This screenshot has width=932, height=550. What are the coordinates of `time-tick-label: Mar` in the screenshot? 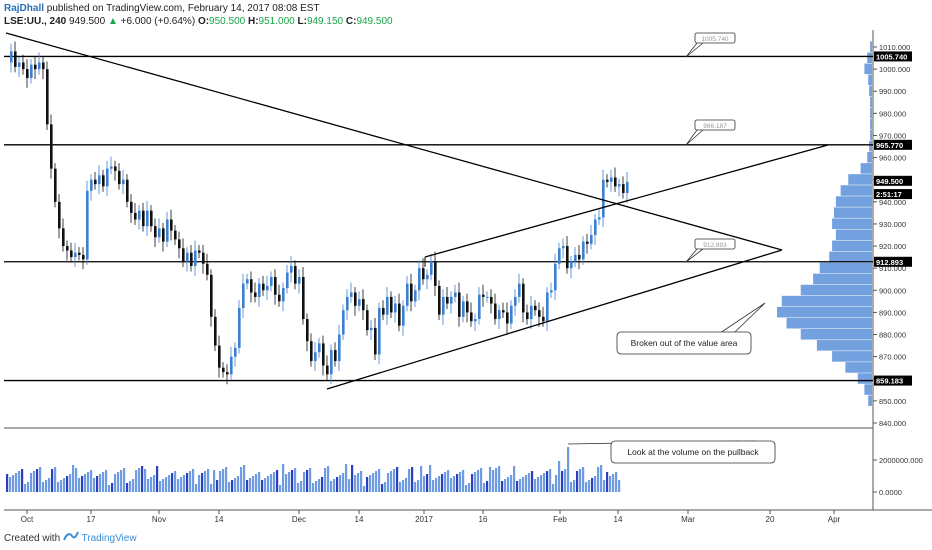 It's located at (688, 519).